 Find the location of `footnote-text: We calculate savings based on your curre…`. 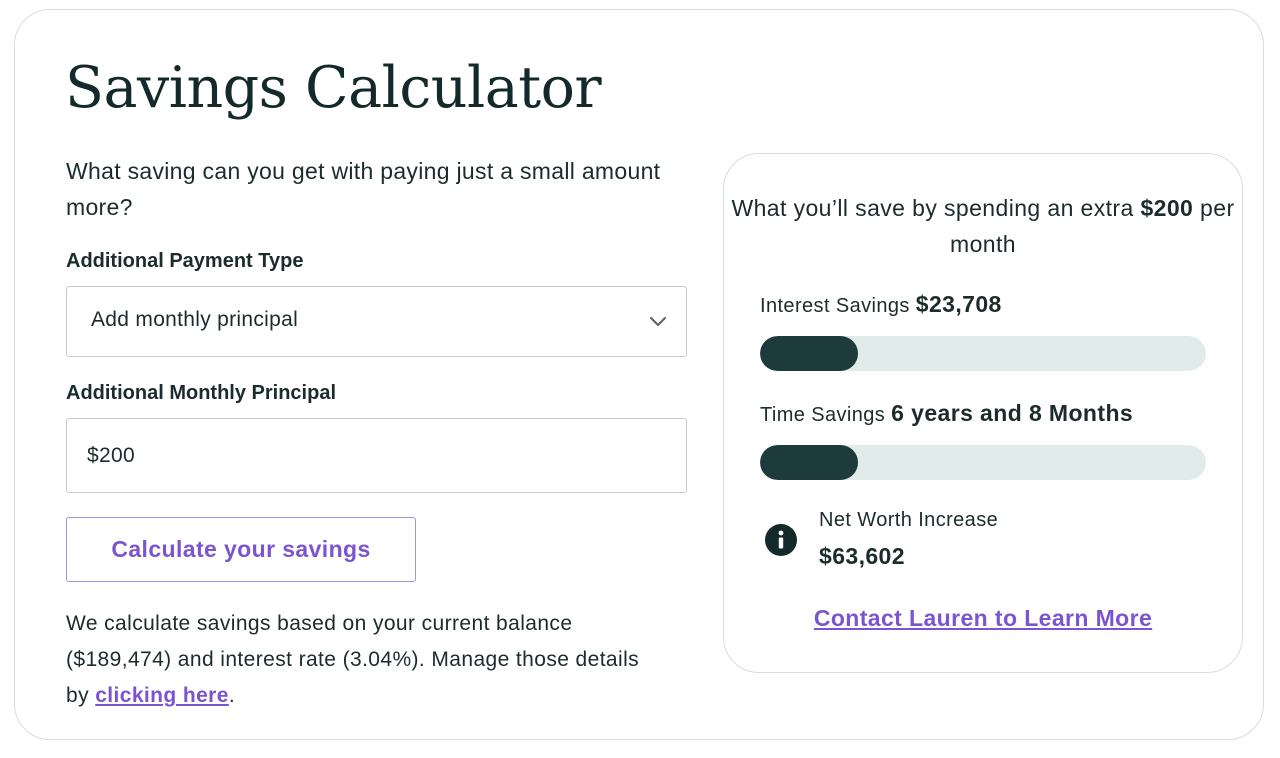

footnote-text: We calculate savings based on your curre… is located at coordinates (366, 660).